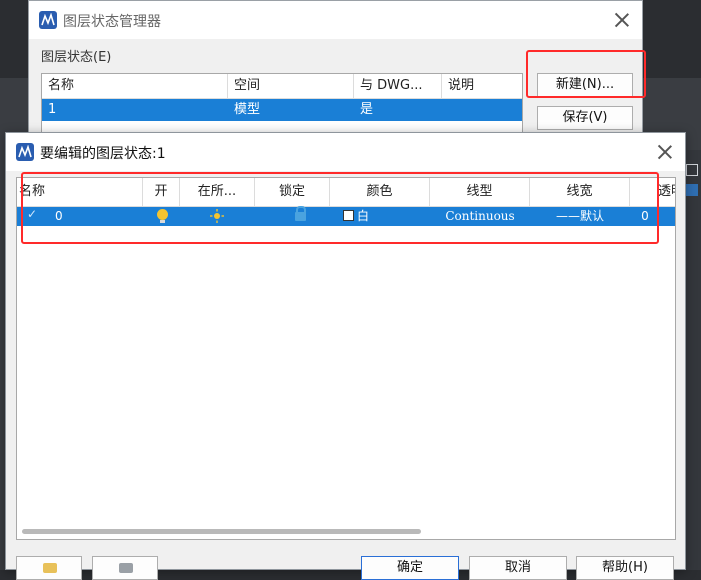 The image size is (701, 580). I want to click on highlight-box-layer, so click(340, 208).